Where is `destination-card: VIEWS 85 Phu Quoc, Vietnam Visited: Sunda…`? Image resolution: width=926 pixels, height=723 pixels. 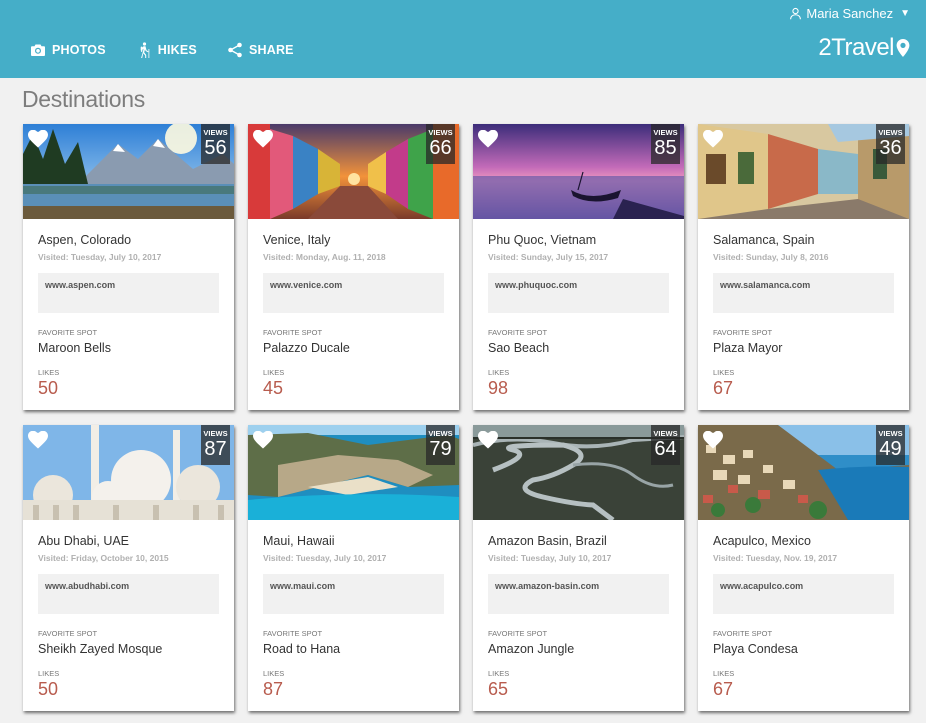
destination-card: VIEWS 85 Phu Quoc, Vietnam Visited: Sunda… is located at coordinates (578, 267).